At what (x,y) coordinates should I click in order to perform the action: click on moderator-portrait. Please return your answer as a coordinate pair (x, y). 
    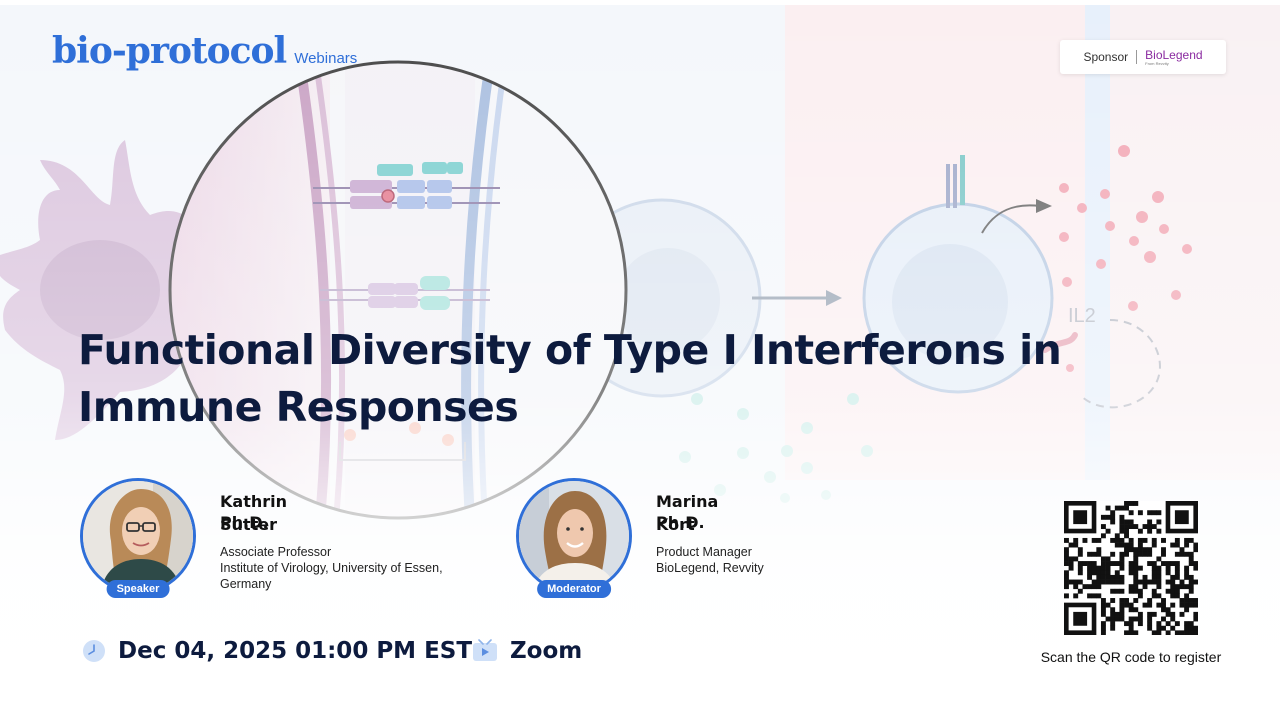
    Looking at the image, I should click on (574, 536).